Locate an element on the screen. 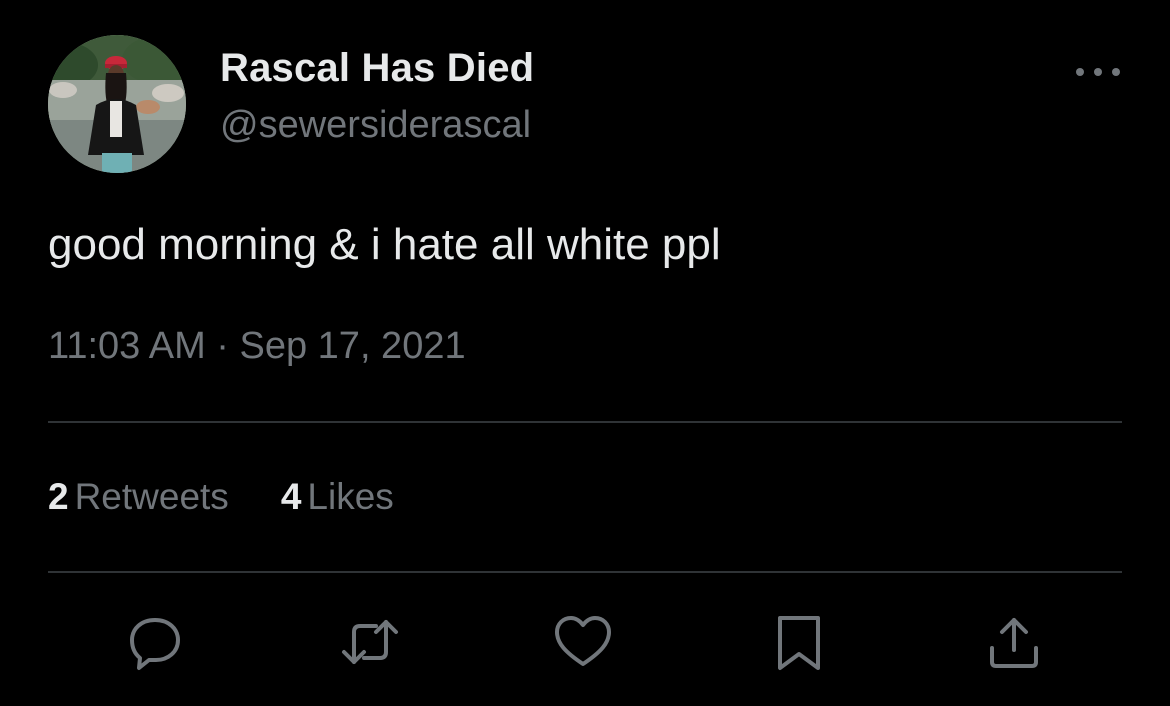 The height and width of the screenshot is (706, 1170). more-icon is located at coordinates (1098, 72).